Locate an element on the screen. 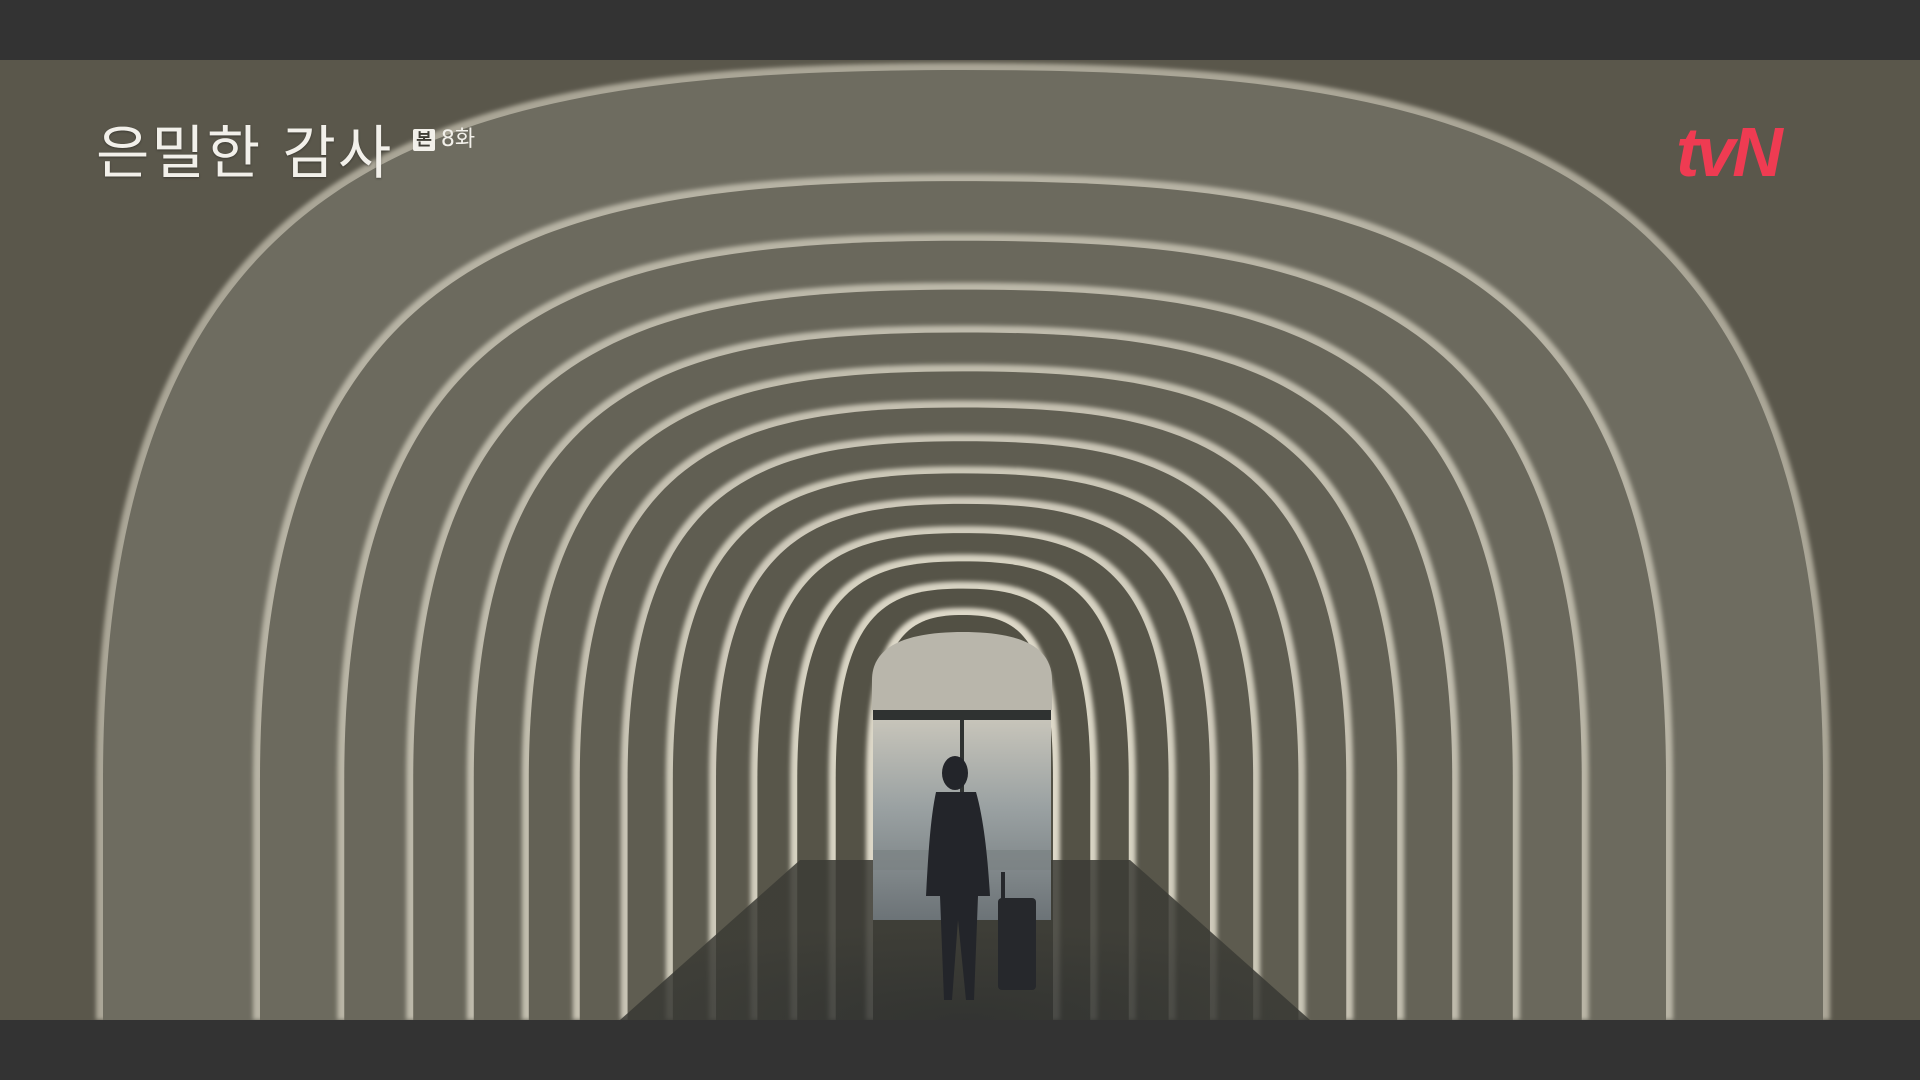 The height and width of the screenshot is (1080, 1920). letterbox-top is located at coordinates (960, 30).